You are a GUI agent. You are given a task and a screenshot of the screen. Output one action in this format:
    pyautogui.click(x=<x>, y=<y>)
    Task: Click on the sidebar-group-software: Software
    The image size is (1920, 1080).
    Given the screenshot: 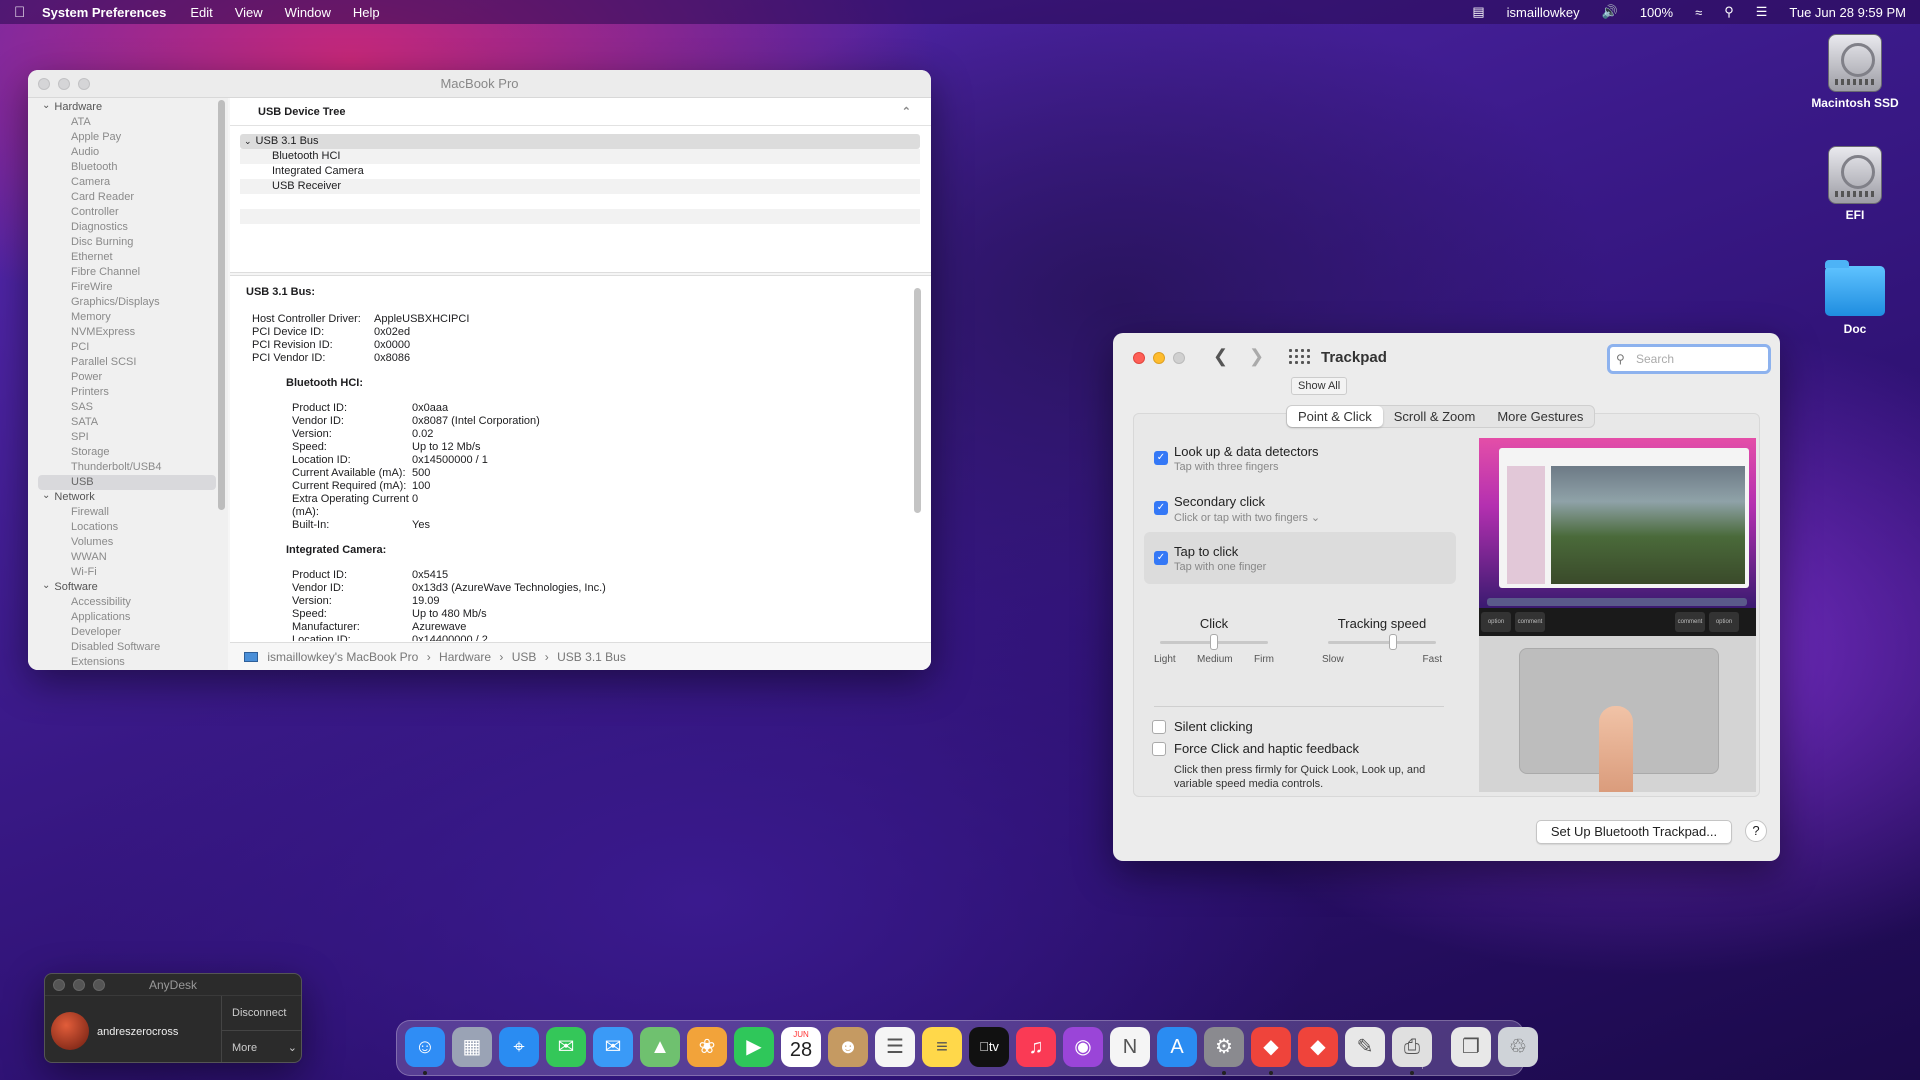 What is the action you would take?
    pyautogui.click(x=128, y=587)
    